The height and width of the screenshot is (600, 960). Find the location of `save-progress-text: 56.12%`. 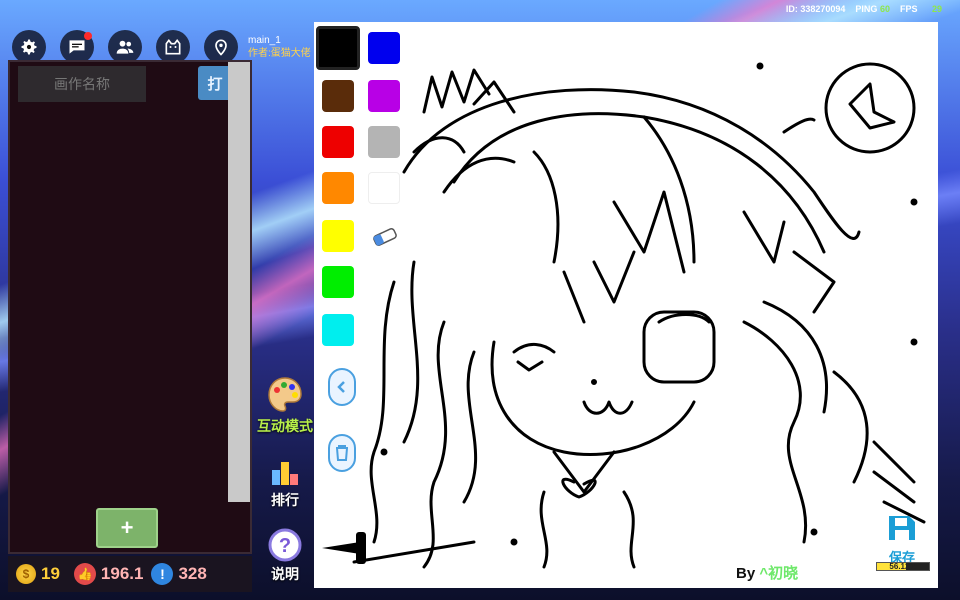

save-progress-text: 56.12% is located at coordinates (903, 566).